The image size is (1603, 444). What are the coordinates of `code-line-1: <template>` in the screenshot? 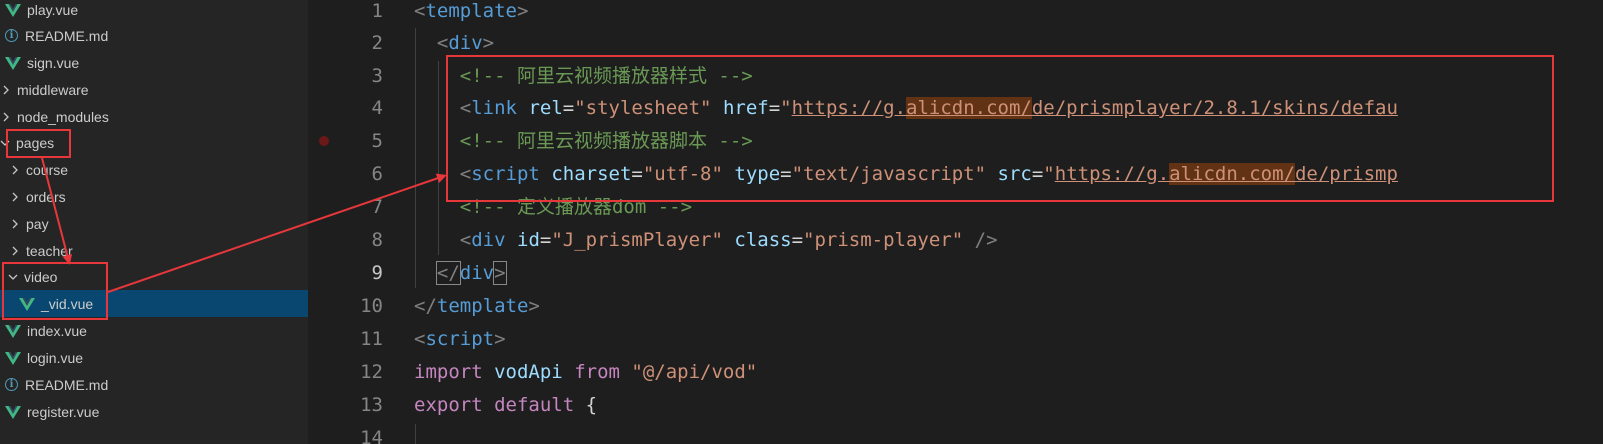 It's located at (471, 14).